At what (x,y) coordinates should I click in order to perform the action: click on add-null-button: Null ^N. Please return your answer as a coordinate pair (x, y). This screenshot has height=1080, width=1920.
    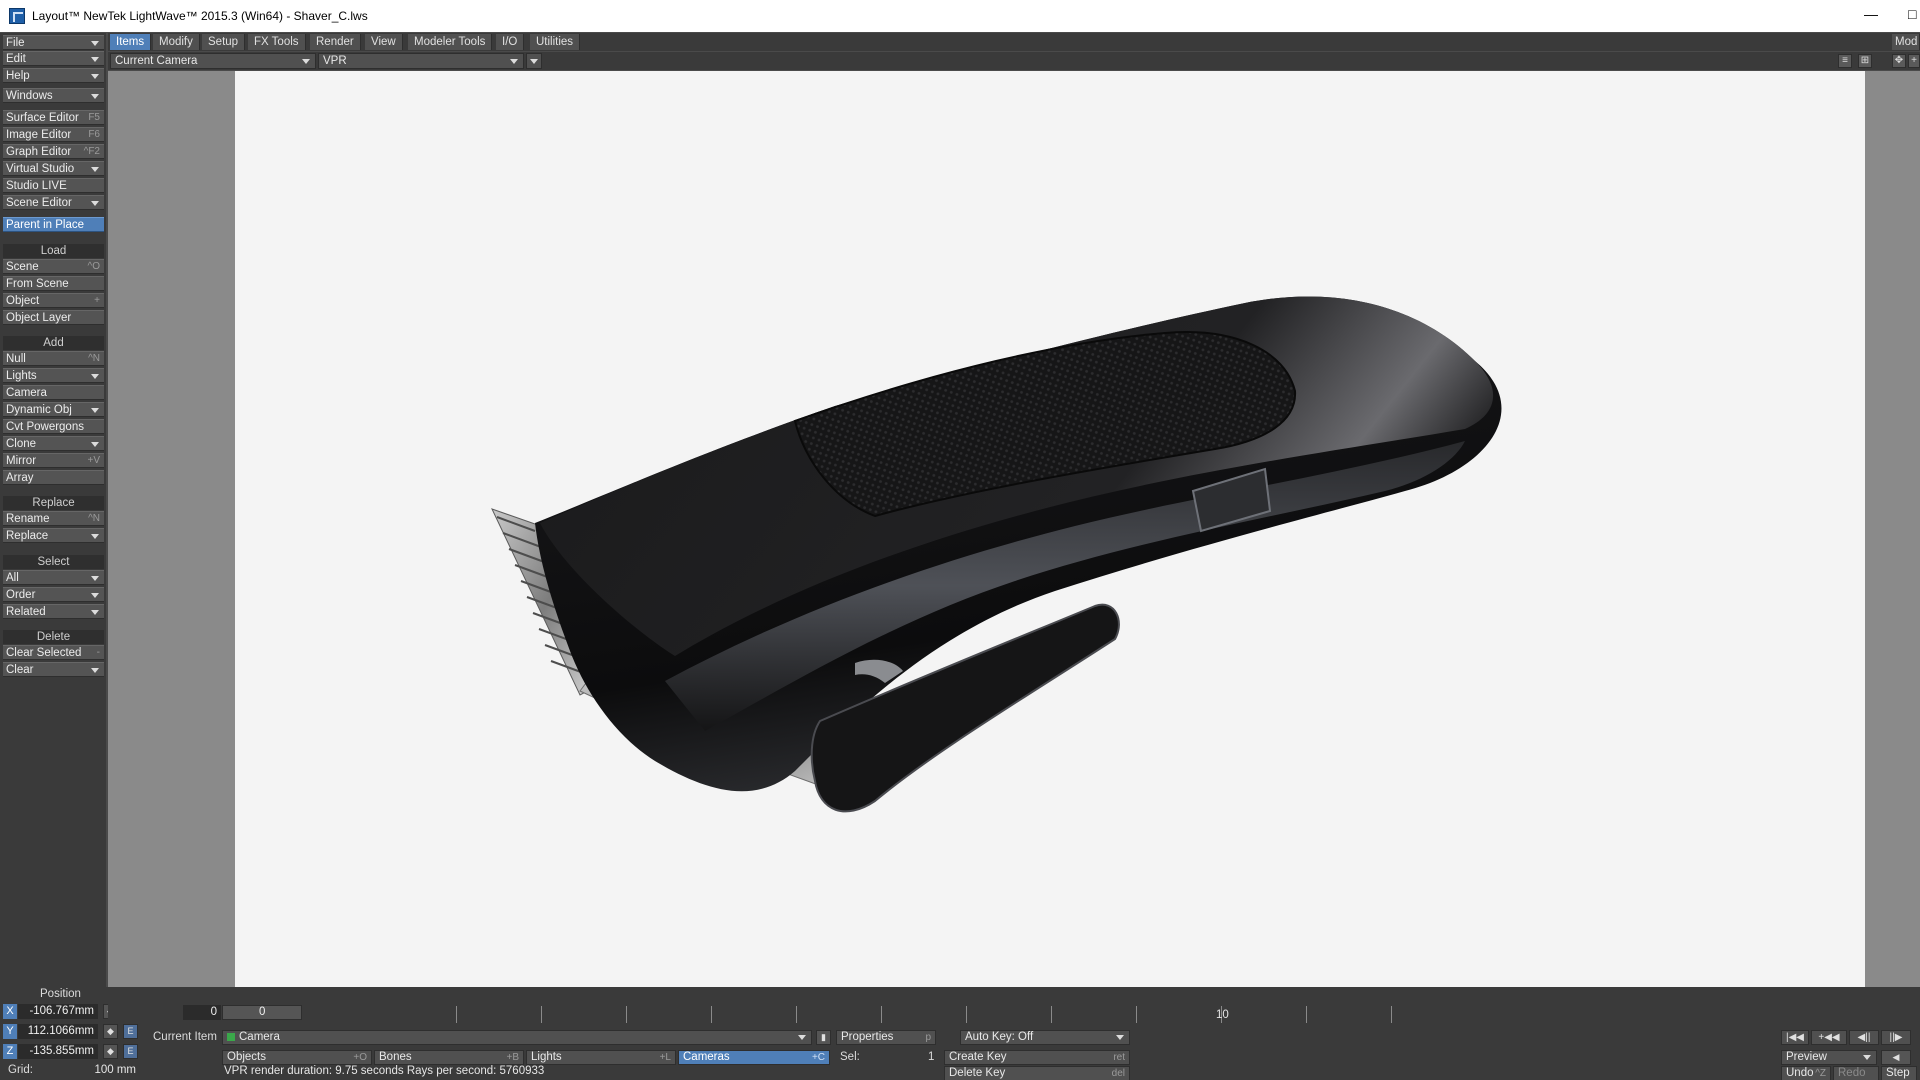
    Looking at the image, I should click on (53, 358).